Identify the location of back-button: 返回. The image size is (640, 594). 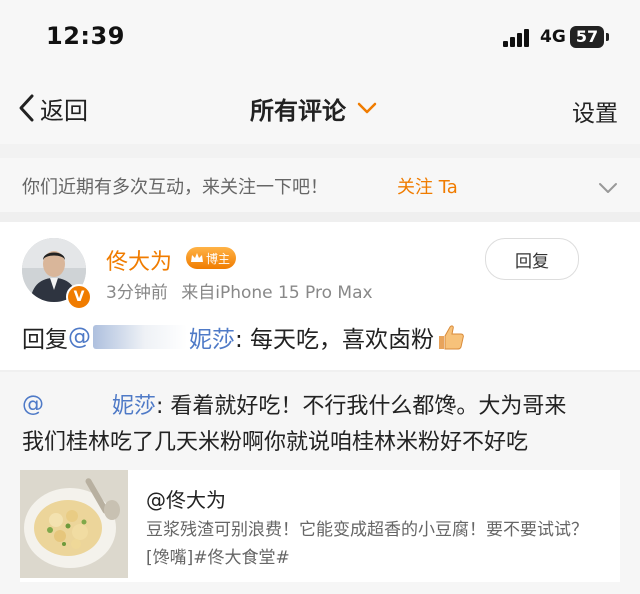
(52, 108).